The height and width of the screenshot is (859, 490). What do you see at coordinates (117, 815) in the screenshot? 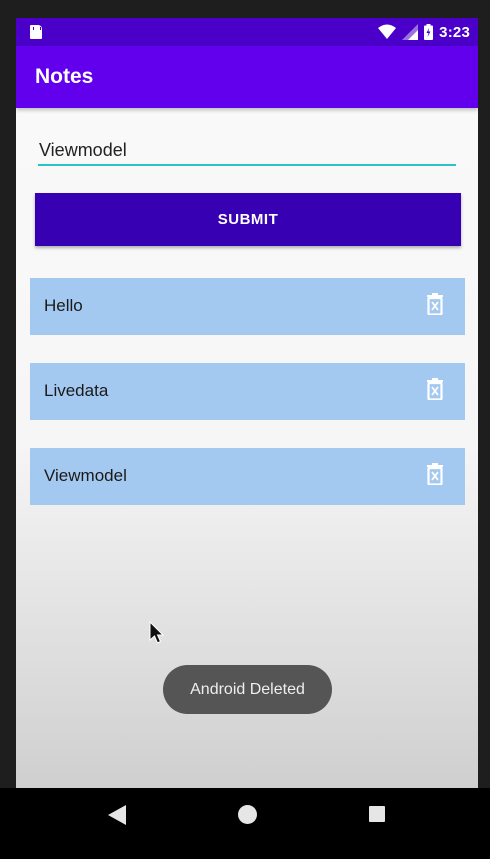
I see `back-icon` at bounding box center [117, 815].